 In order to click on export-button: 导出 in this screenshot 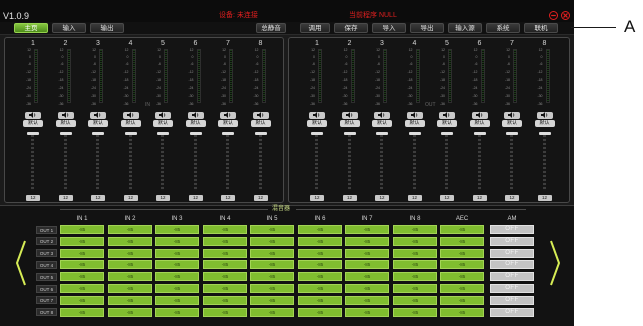, I will do `click(427, 28)`.